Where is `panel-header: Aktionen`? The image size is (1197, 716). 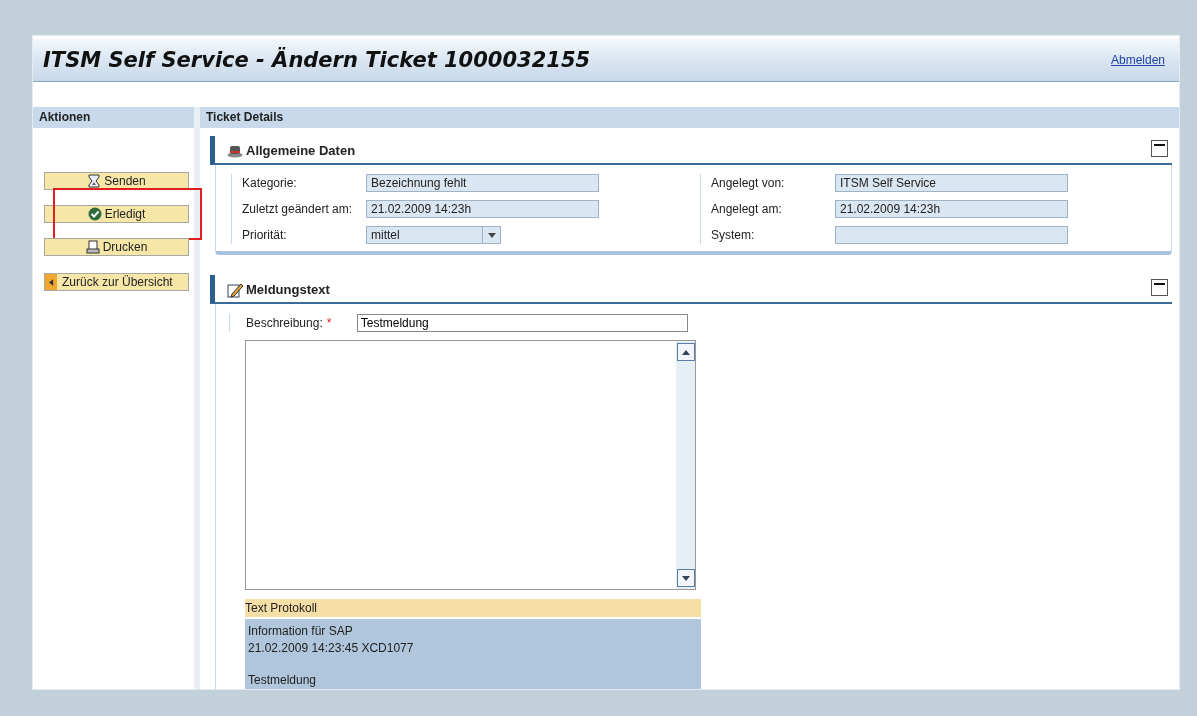 panel-header: Aktionen is located at coordinates (113, 117).